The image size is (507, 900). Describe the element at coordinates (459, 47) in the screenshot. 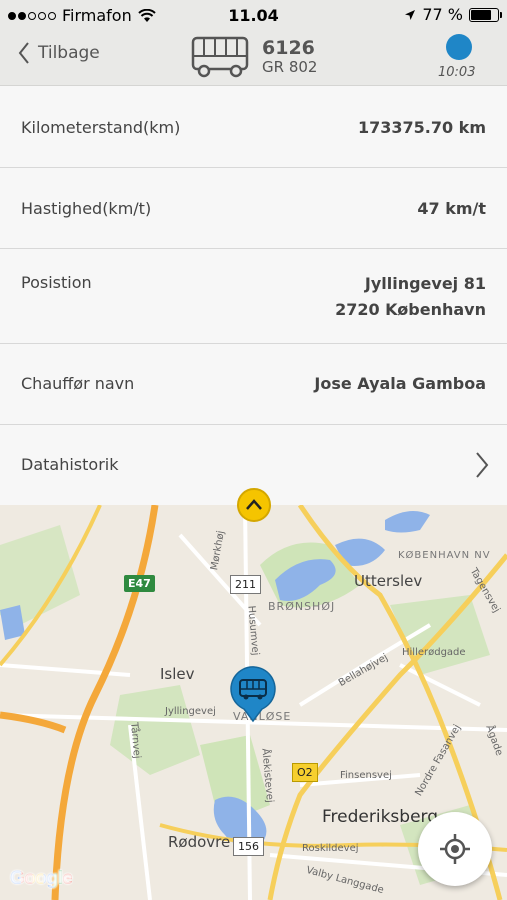

I see `status-indicator` at that location.